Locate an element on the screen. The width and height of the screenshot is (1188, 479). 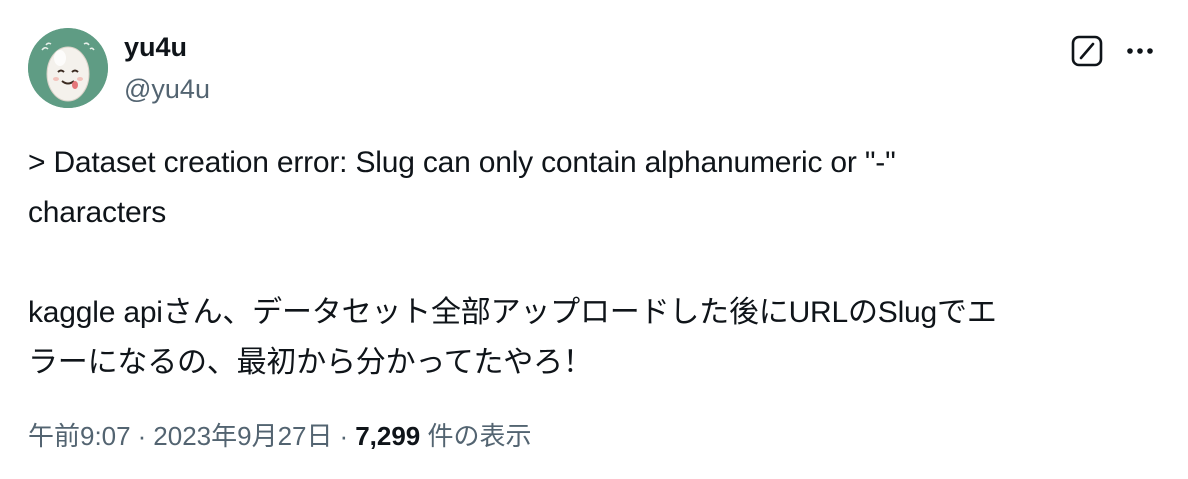
more-horizontal-icon is located at coordinates (1140, 51).